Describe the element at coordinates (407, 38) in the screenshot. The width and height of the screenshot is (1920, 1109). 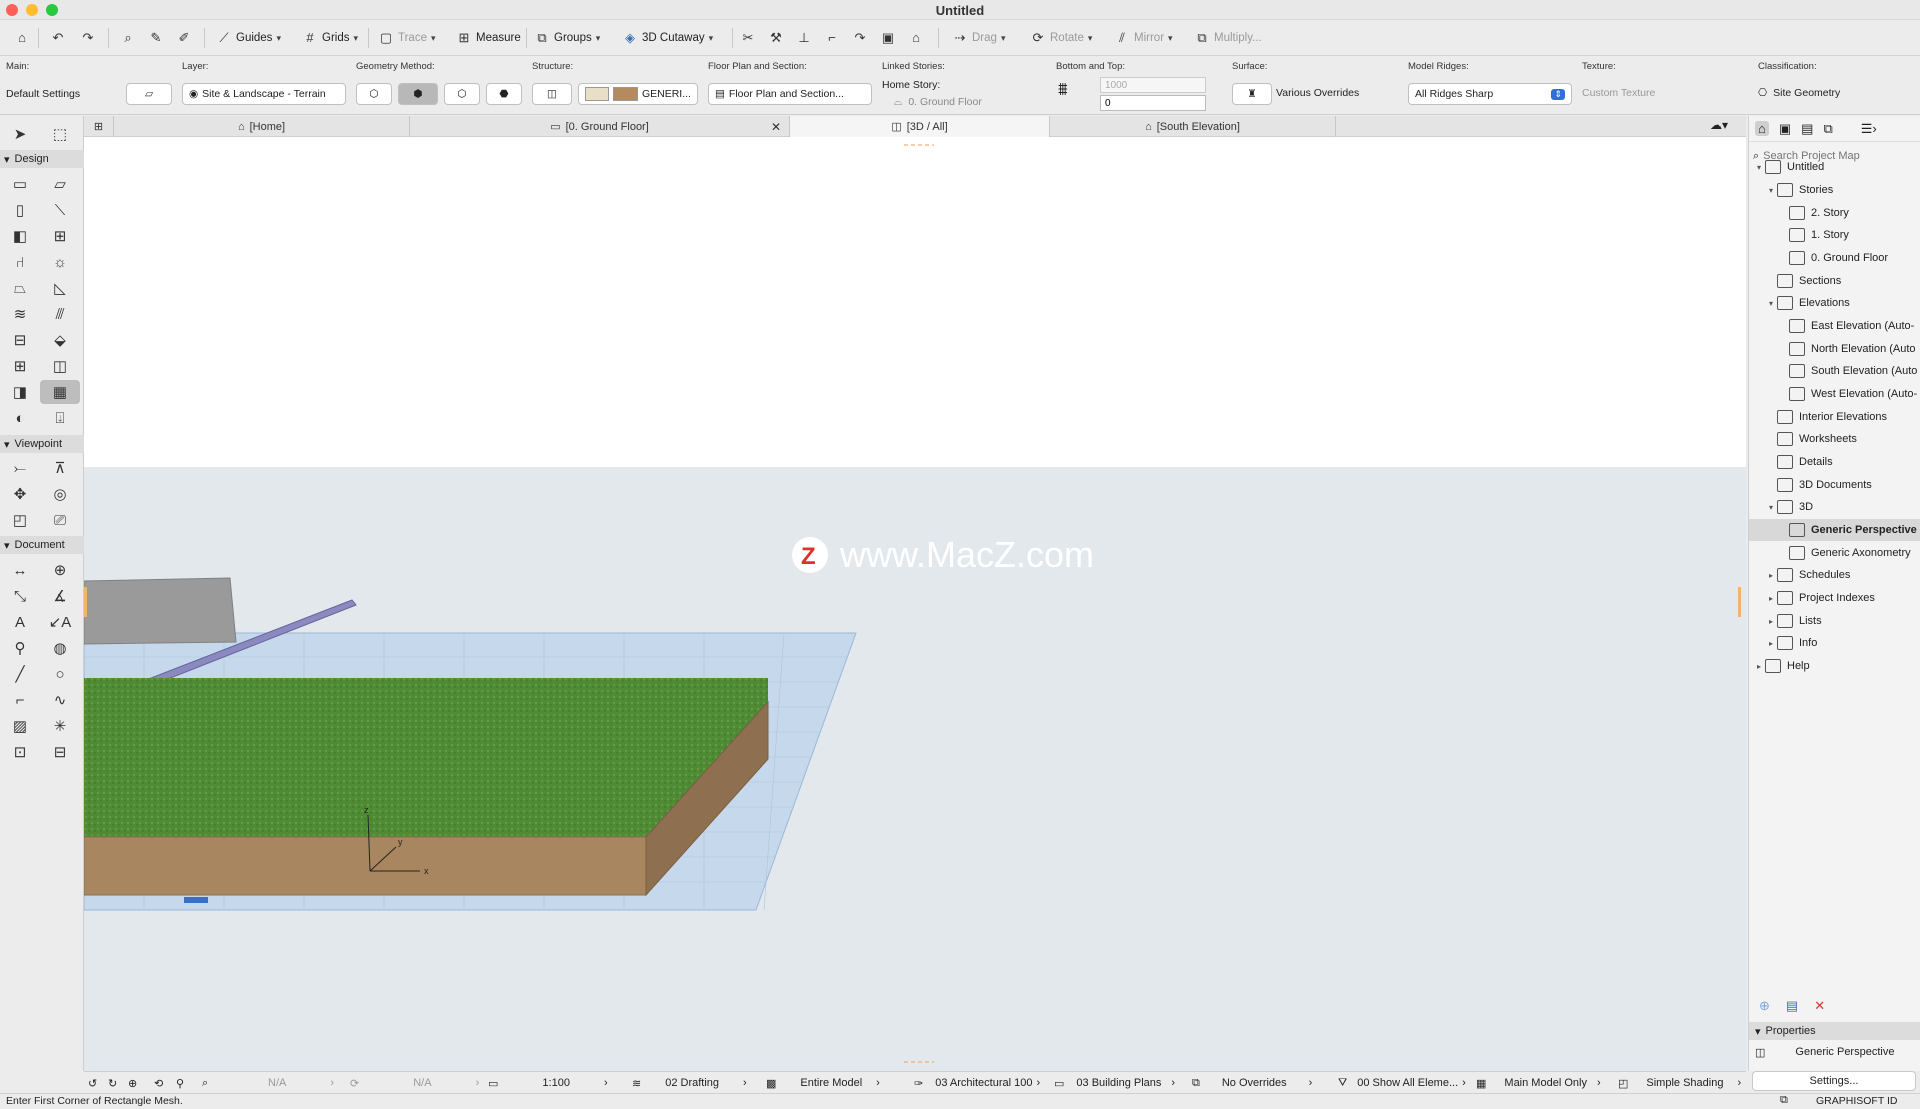
I see `trace-button: ▢ Trace ▾` at that location.